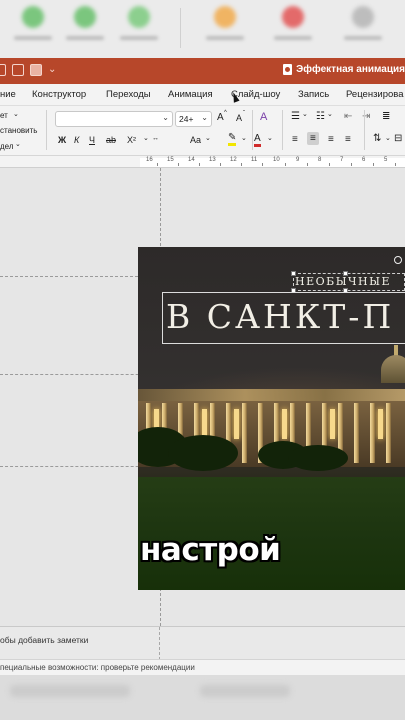  I want to click on character-spacing-icon: ↔, so click(155, 138).